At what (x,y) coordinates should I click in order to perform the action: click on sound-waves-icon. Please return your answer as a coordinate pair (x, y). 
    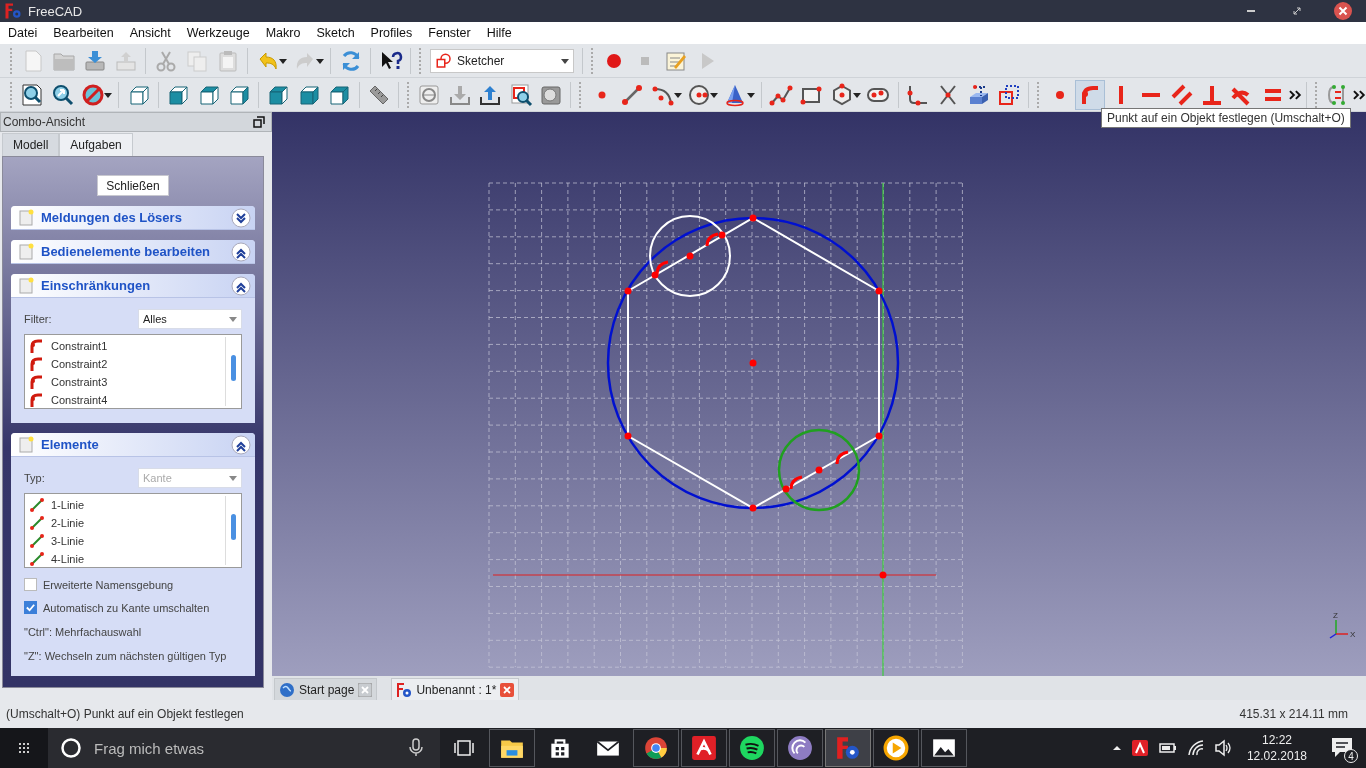
    Looking at the image, I should click on (752, 748).